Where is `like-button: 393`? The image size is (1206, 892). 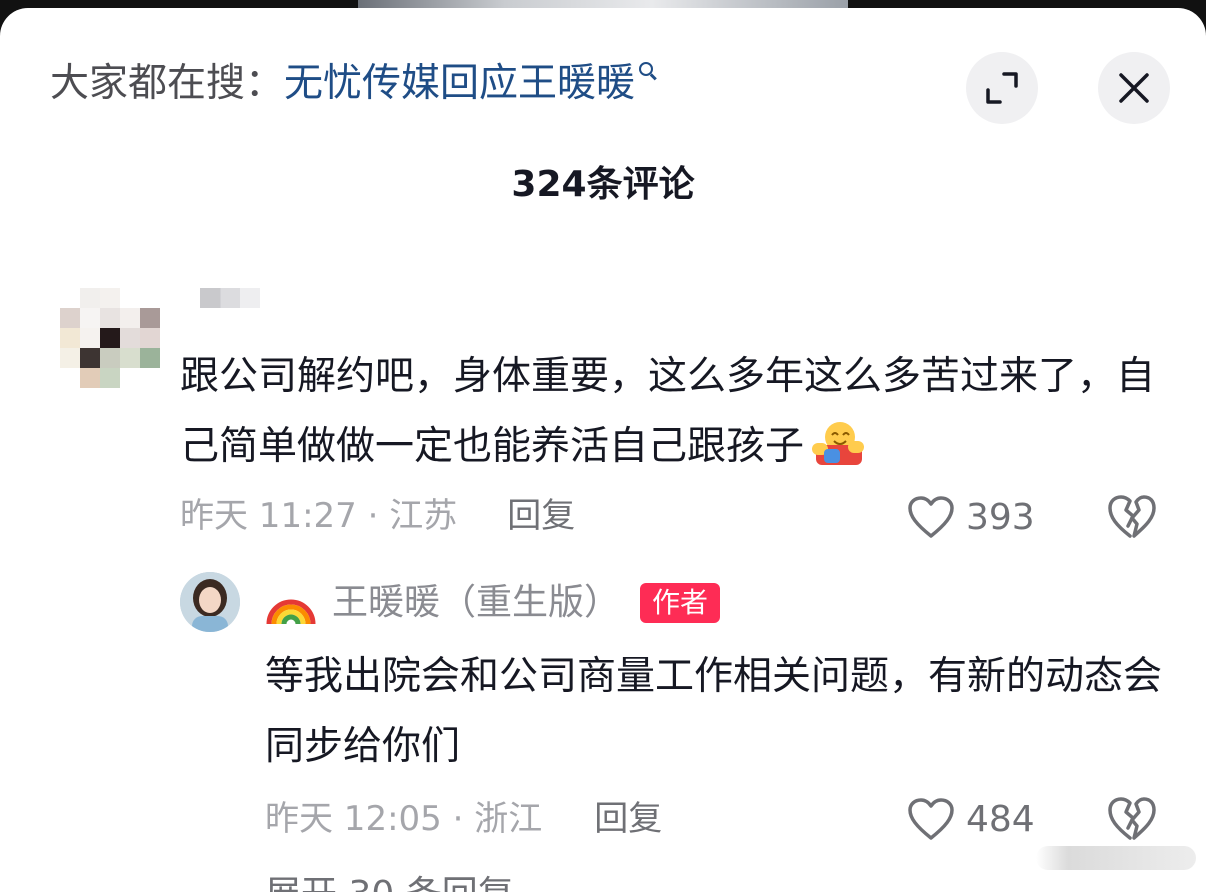
like-button: 393 is located at coordinates (970, 517).